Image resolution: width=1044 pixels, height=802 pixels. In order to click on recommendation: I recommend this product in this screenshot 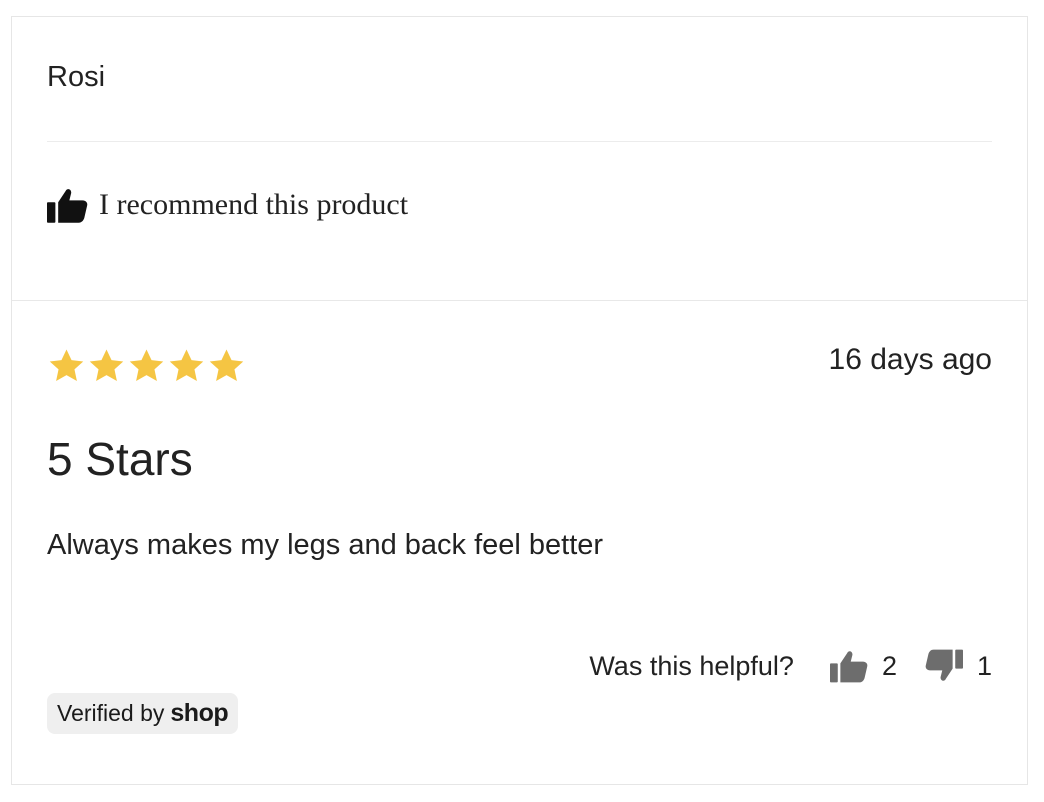, I will do `click(227, 205)`.